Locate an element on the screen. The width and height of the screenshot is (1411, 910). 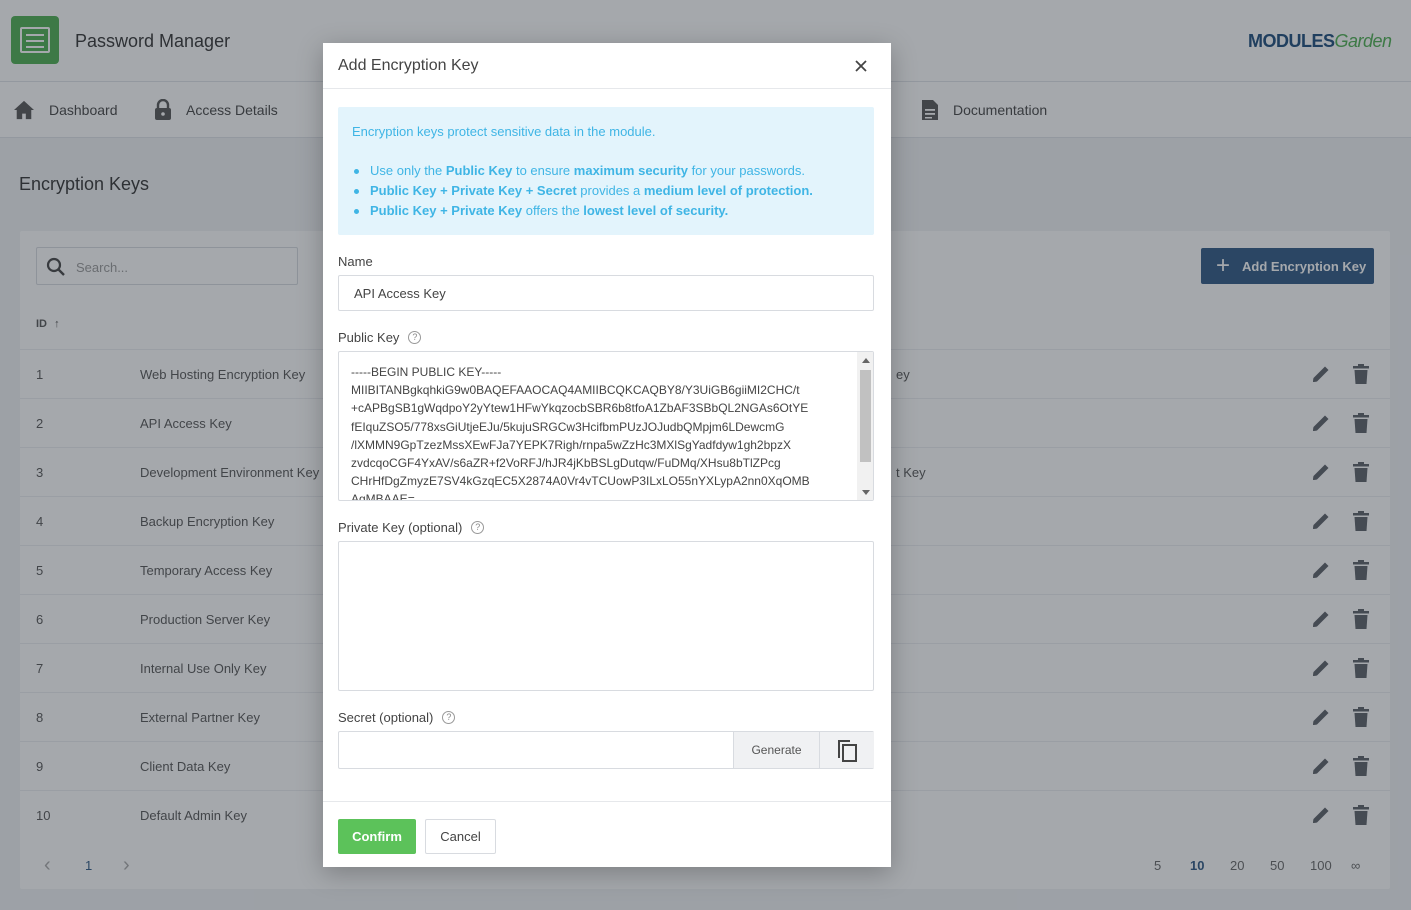
copy-icon is located at coordinates (847, 751).